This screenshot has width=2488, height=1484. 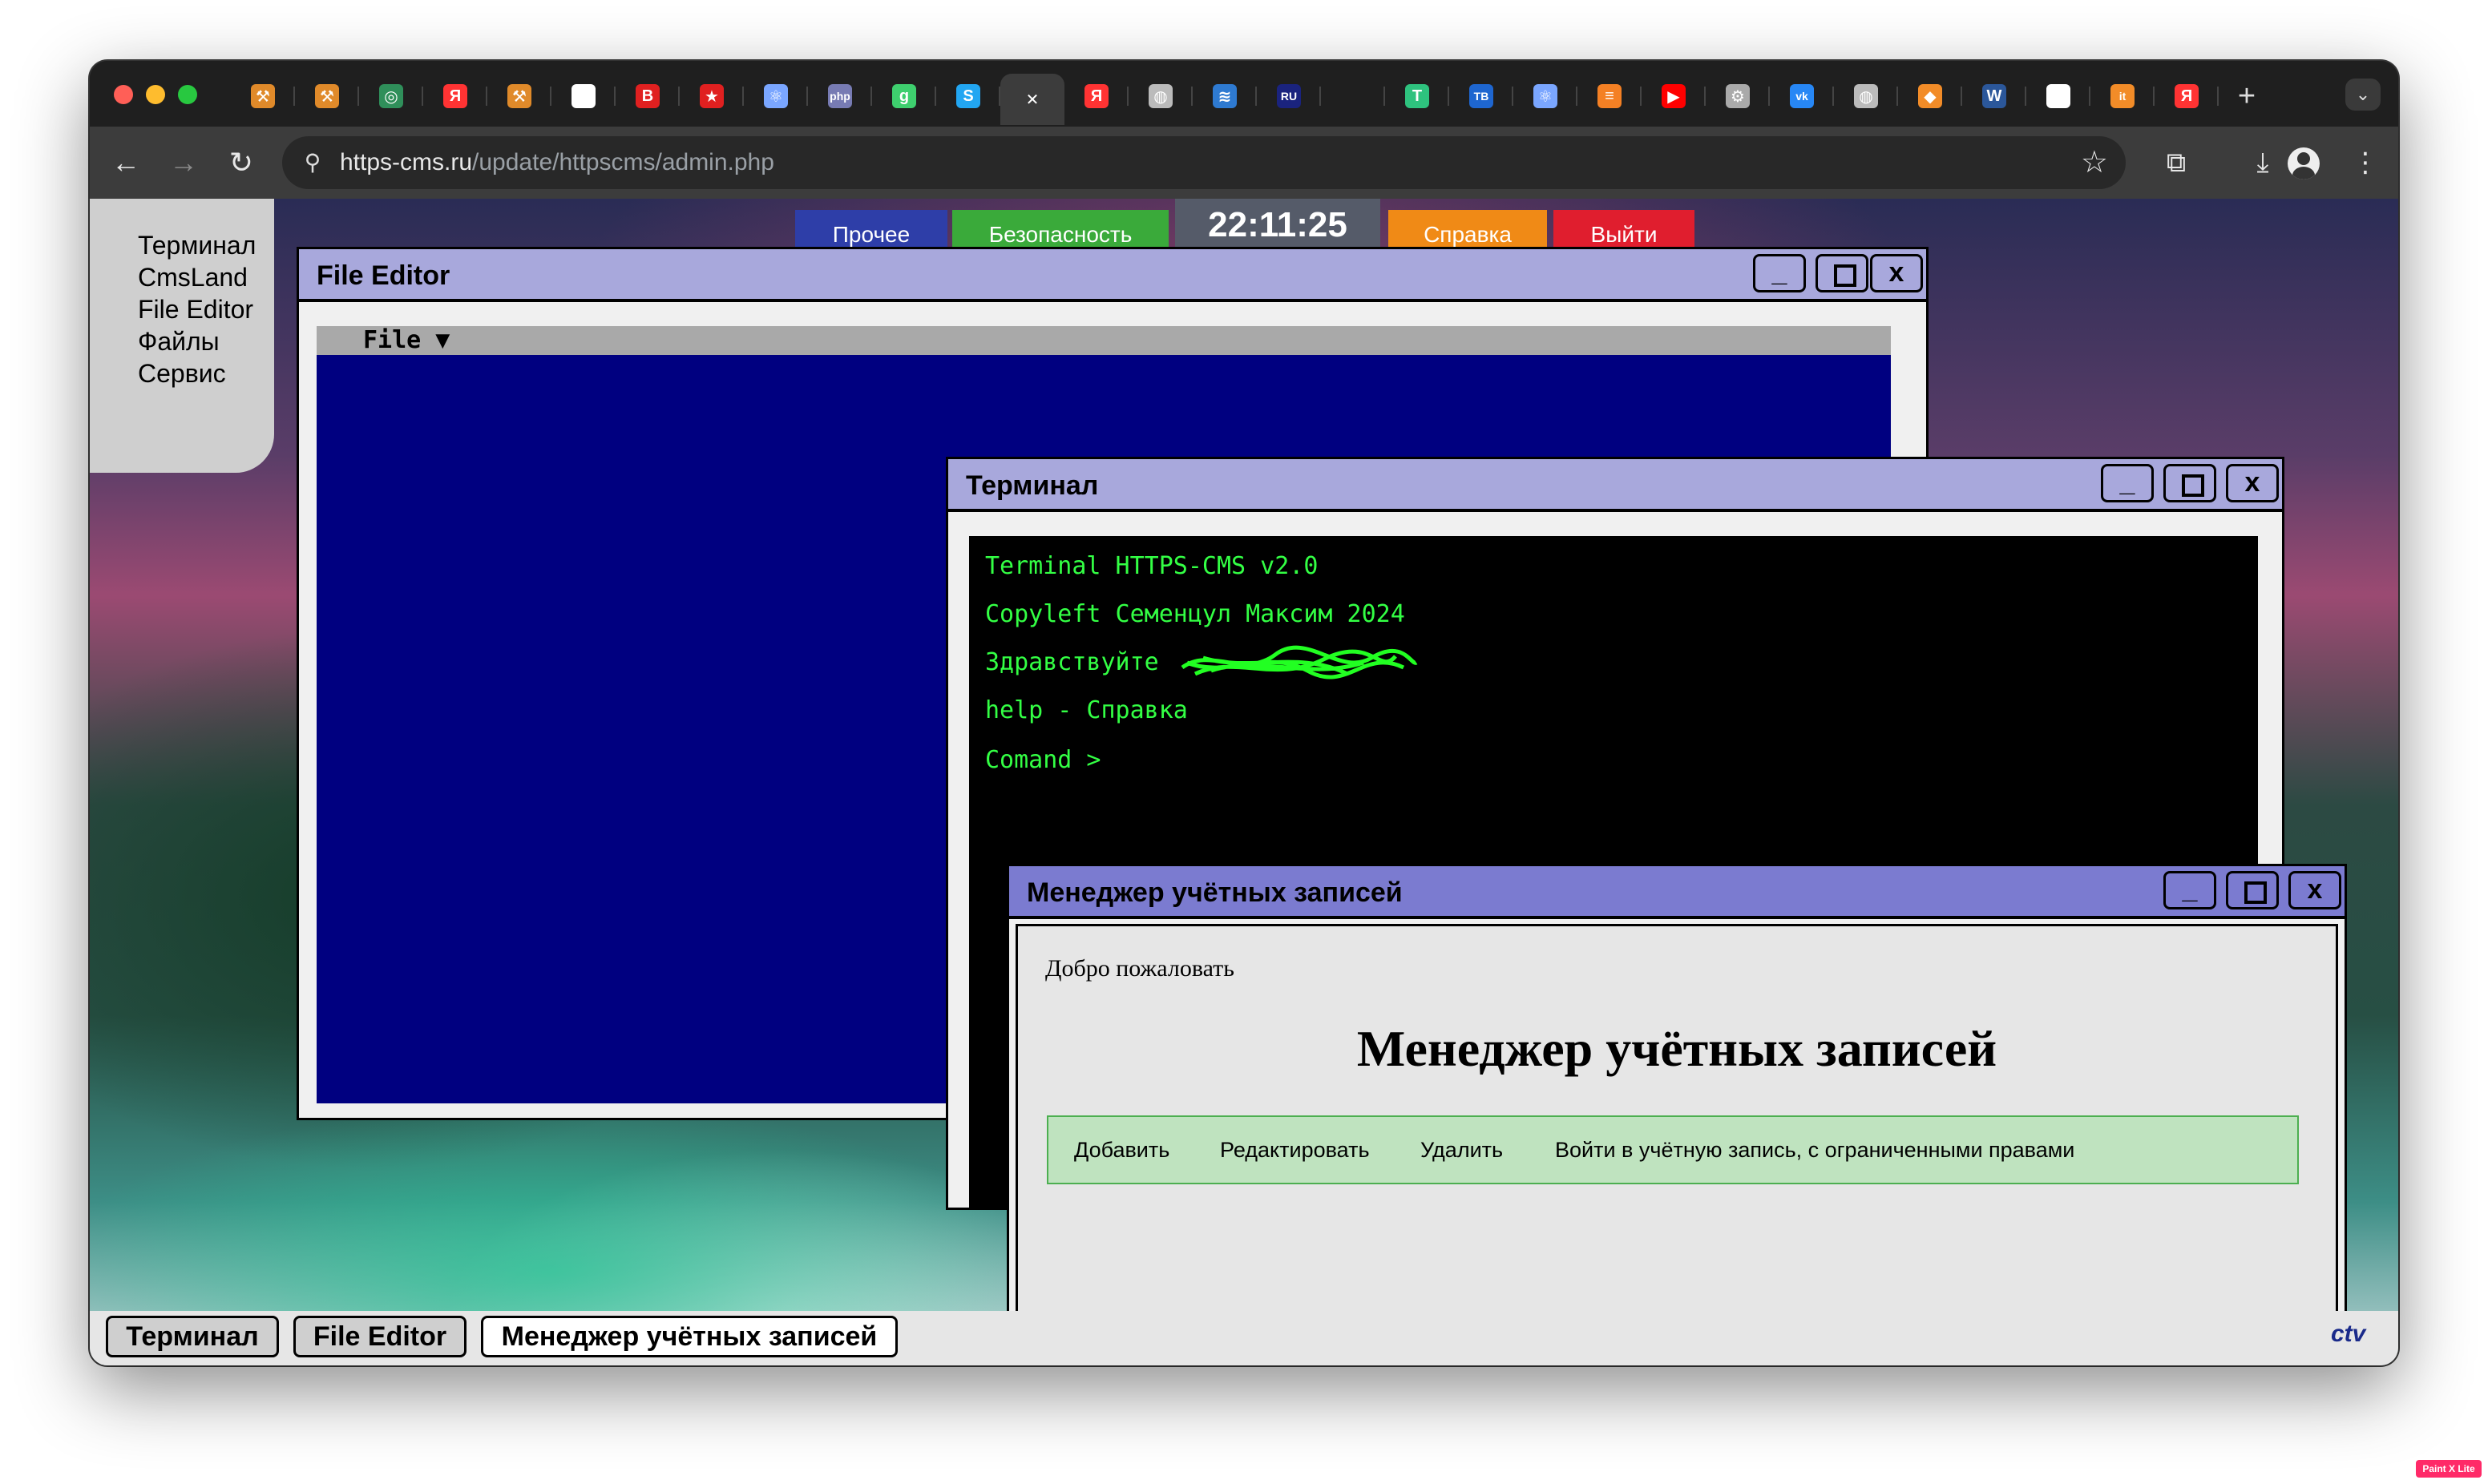 What do you see at coordinates (379, 1337) in the screenshot?
I see `taskbar-item-file-editor: File Editor` at bounding box center [379, 1337].